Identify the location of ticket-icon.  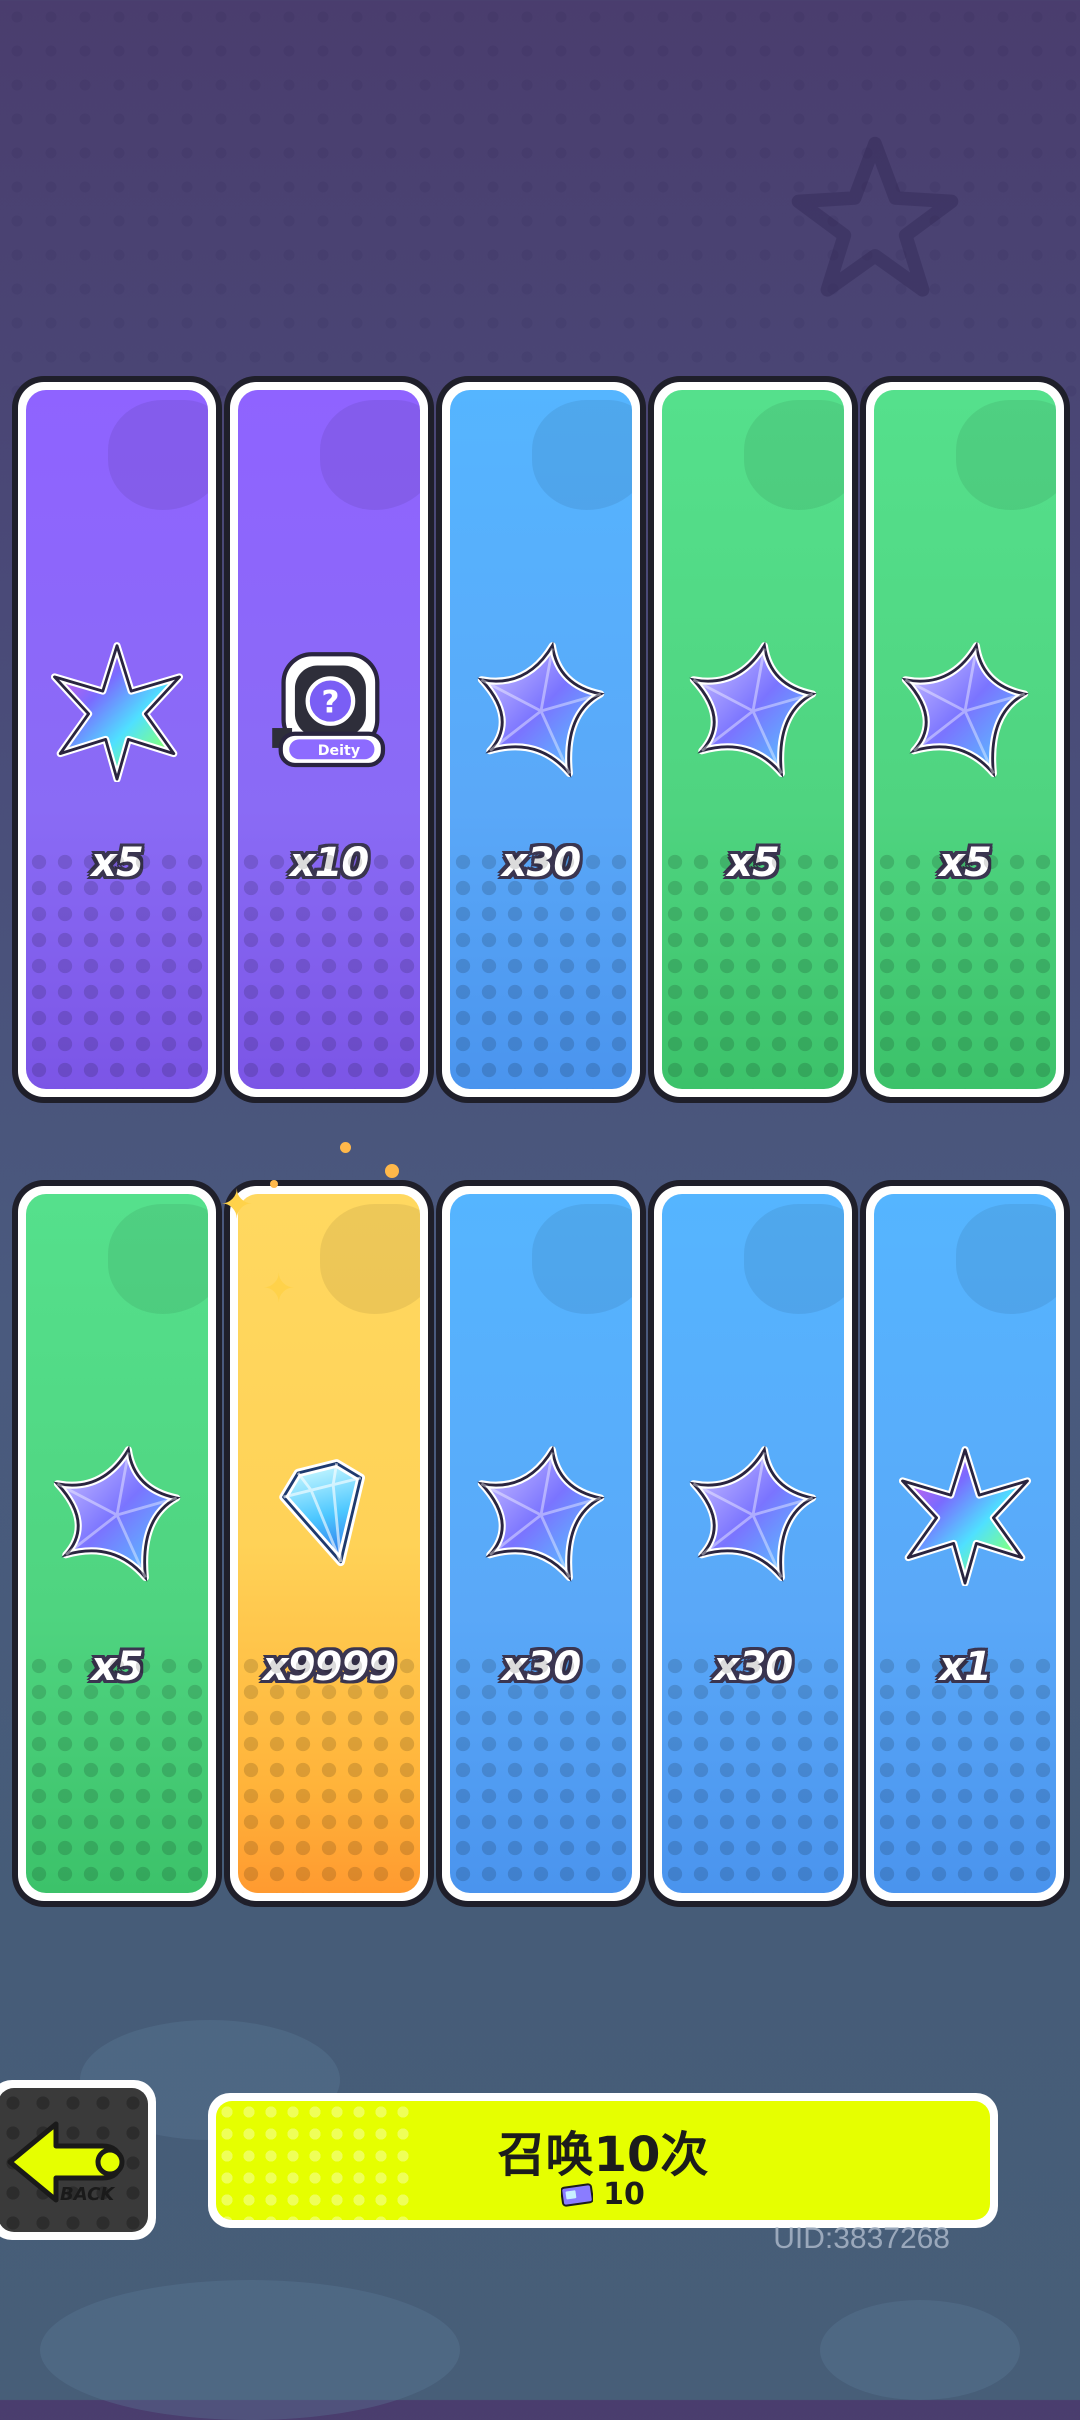
(577, 2194).